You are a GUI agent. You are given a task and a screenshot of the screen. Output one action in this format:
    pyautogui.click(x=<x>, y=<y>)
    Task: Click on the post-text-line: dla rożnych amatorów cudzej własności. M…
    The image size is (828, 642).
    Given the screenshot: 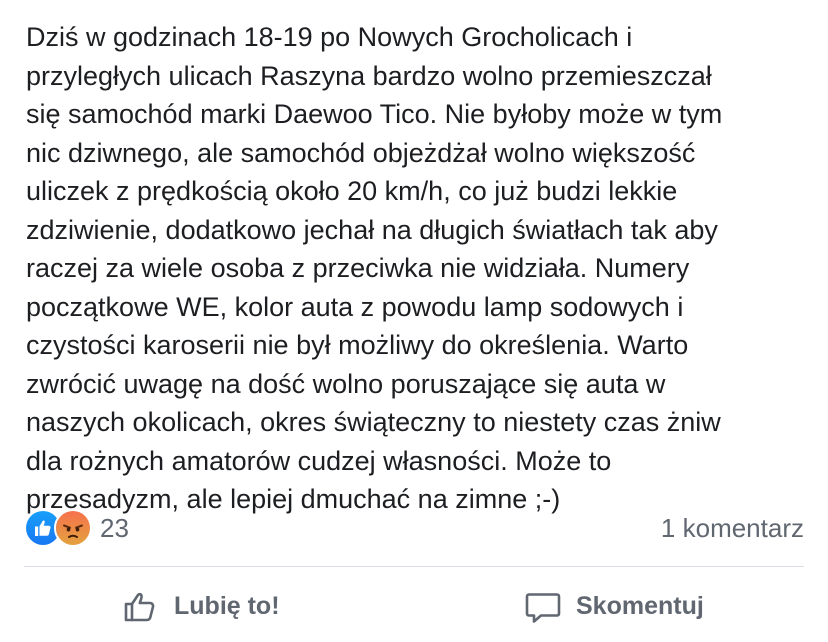 What is the action you would take?
    pyautogui.click(x=319, y=460)
    